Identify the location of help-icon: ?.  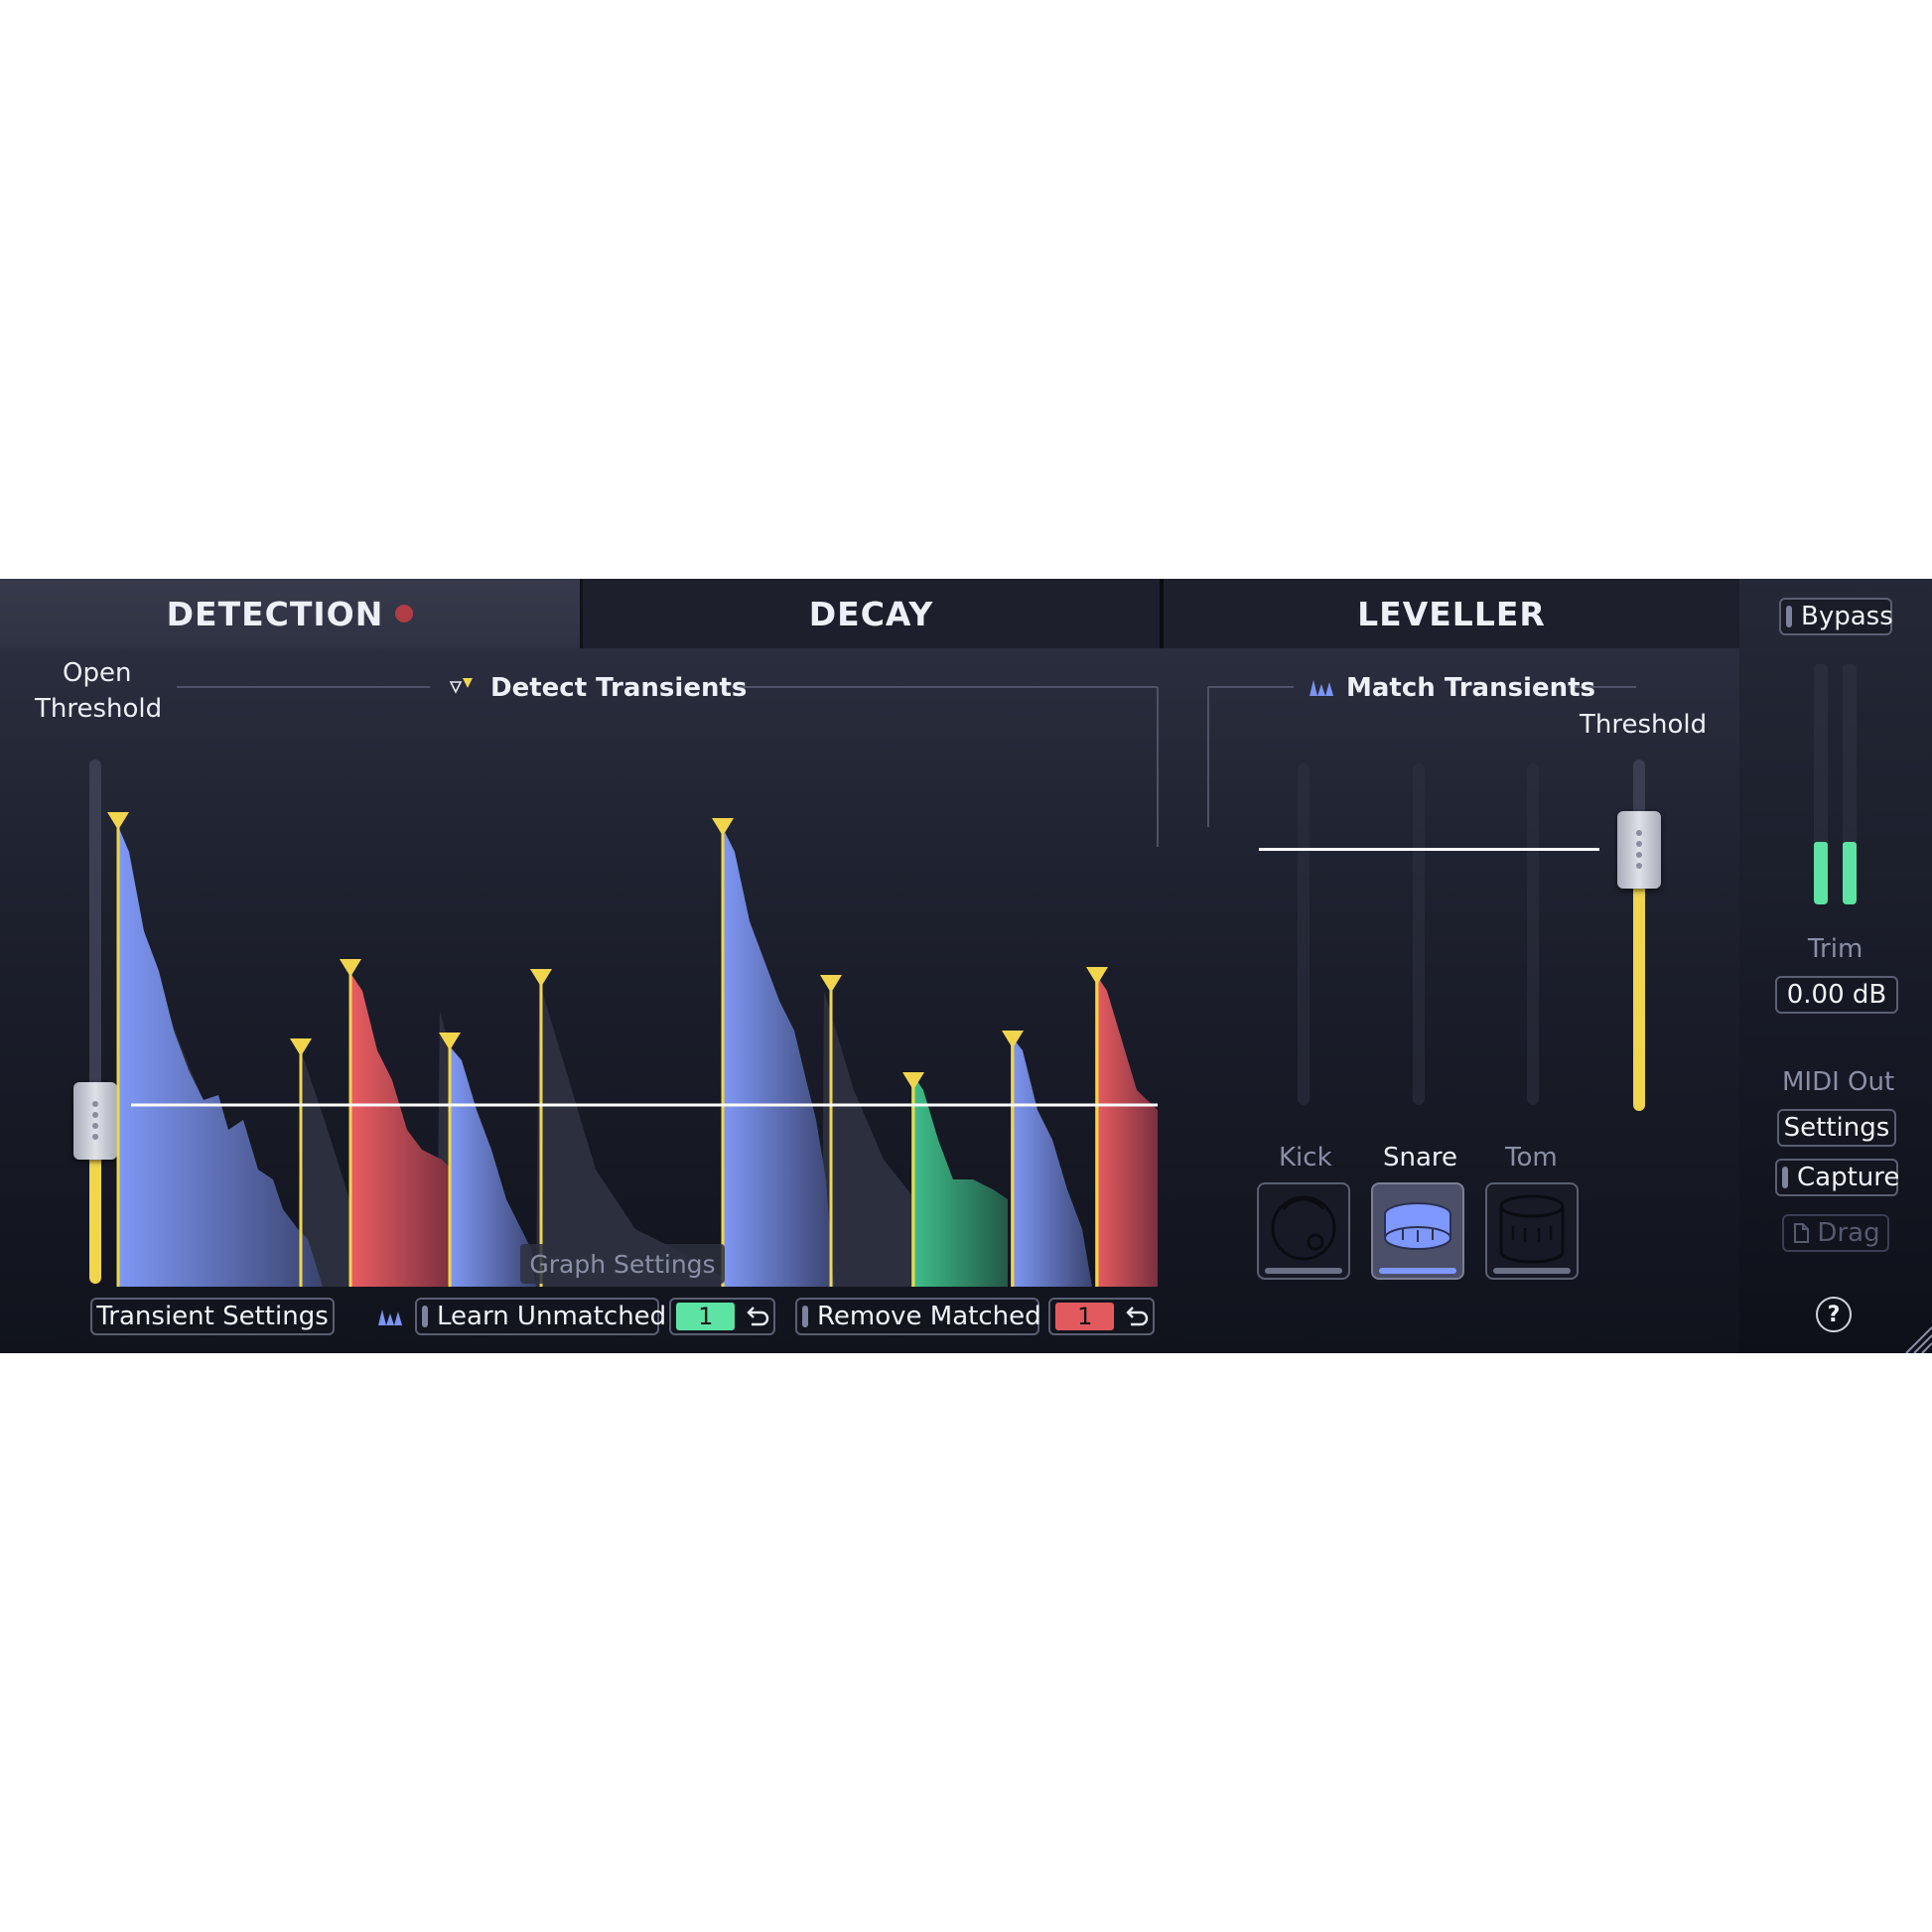
(1834, 1315).